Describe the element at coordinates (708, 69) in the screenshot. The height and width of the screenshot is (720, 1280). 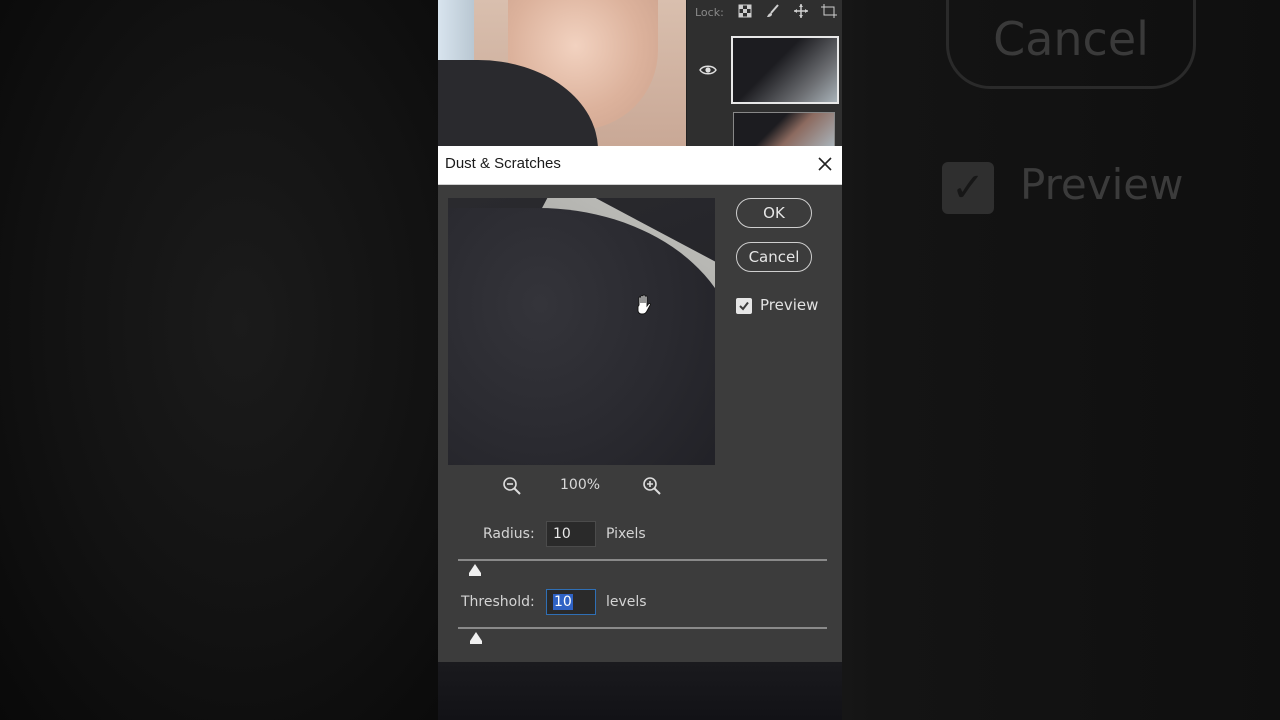
I see `eye-icon` at that location.